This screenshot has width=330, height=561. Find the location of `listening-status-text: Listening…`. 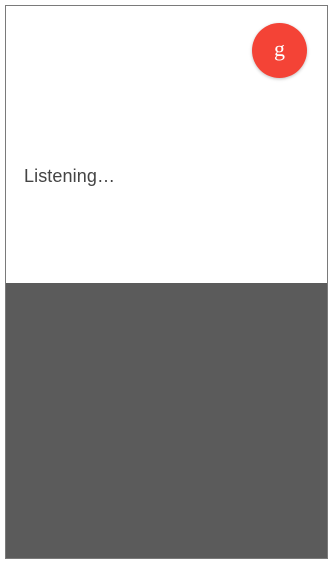

listening-status-text: Listening… is located at coordinates (70, 176).